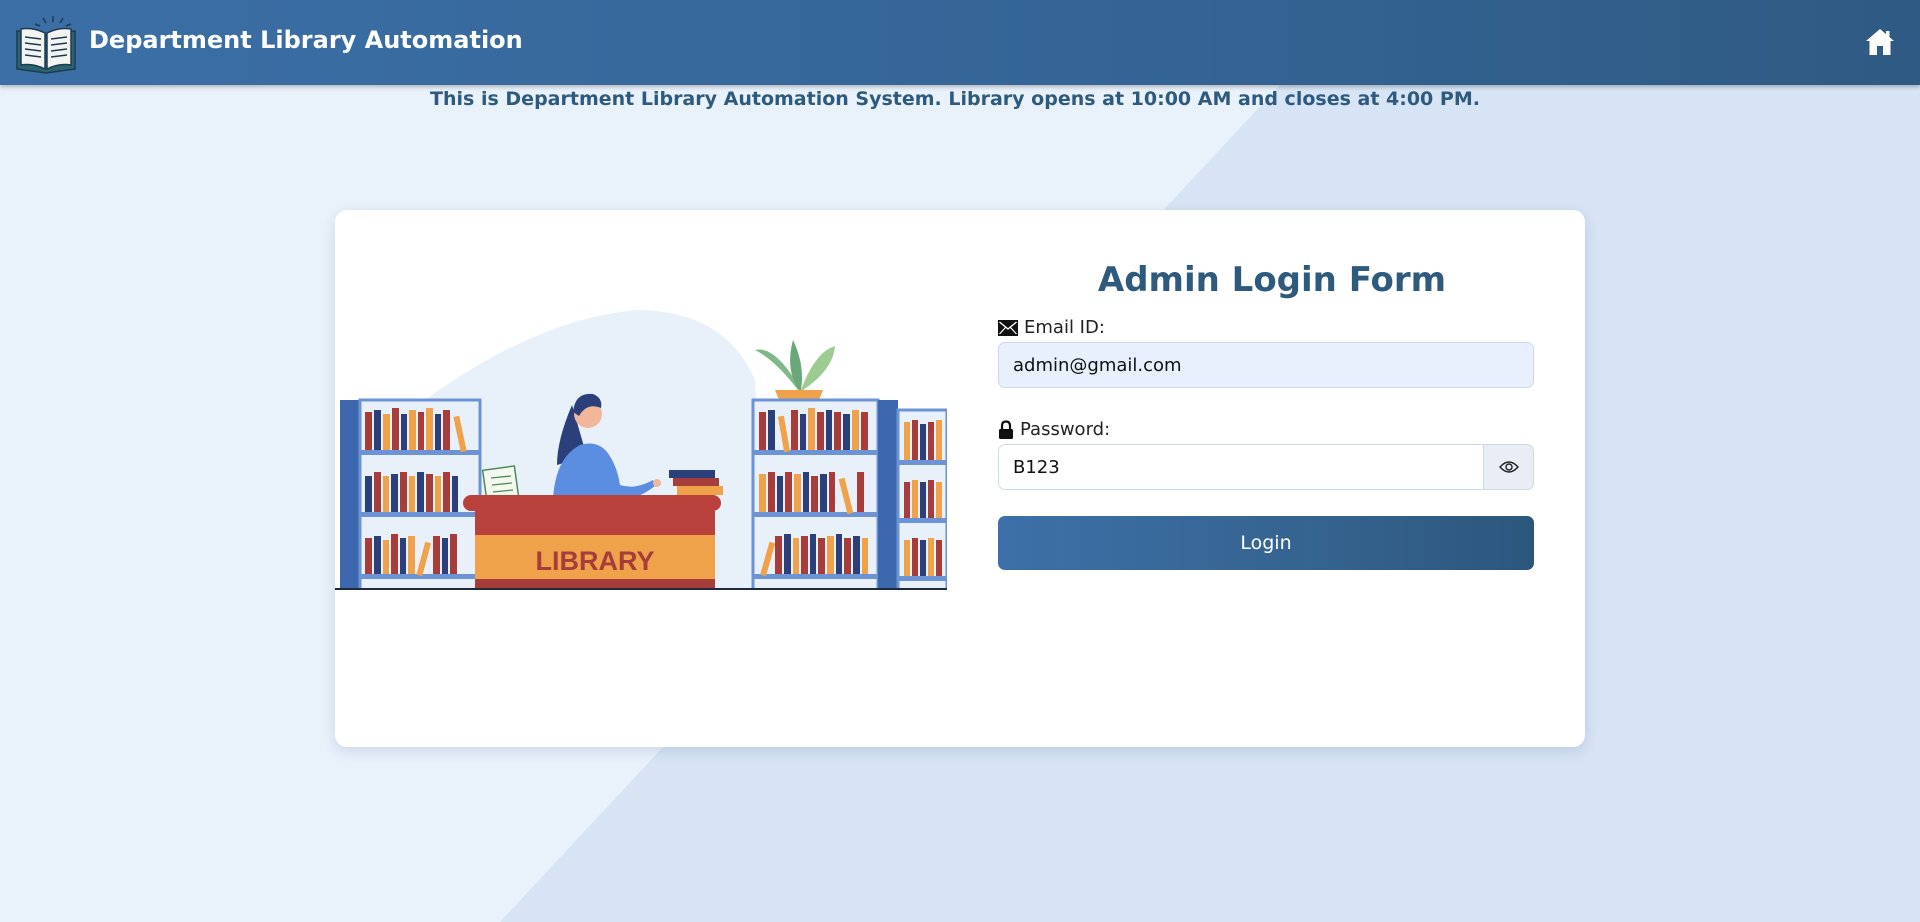 This screenshot has height=922, width=1920. I want to click on login-button: Login, so click(1266, 543).